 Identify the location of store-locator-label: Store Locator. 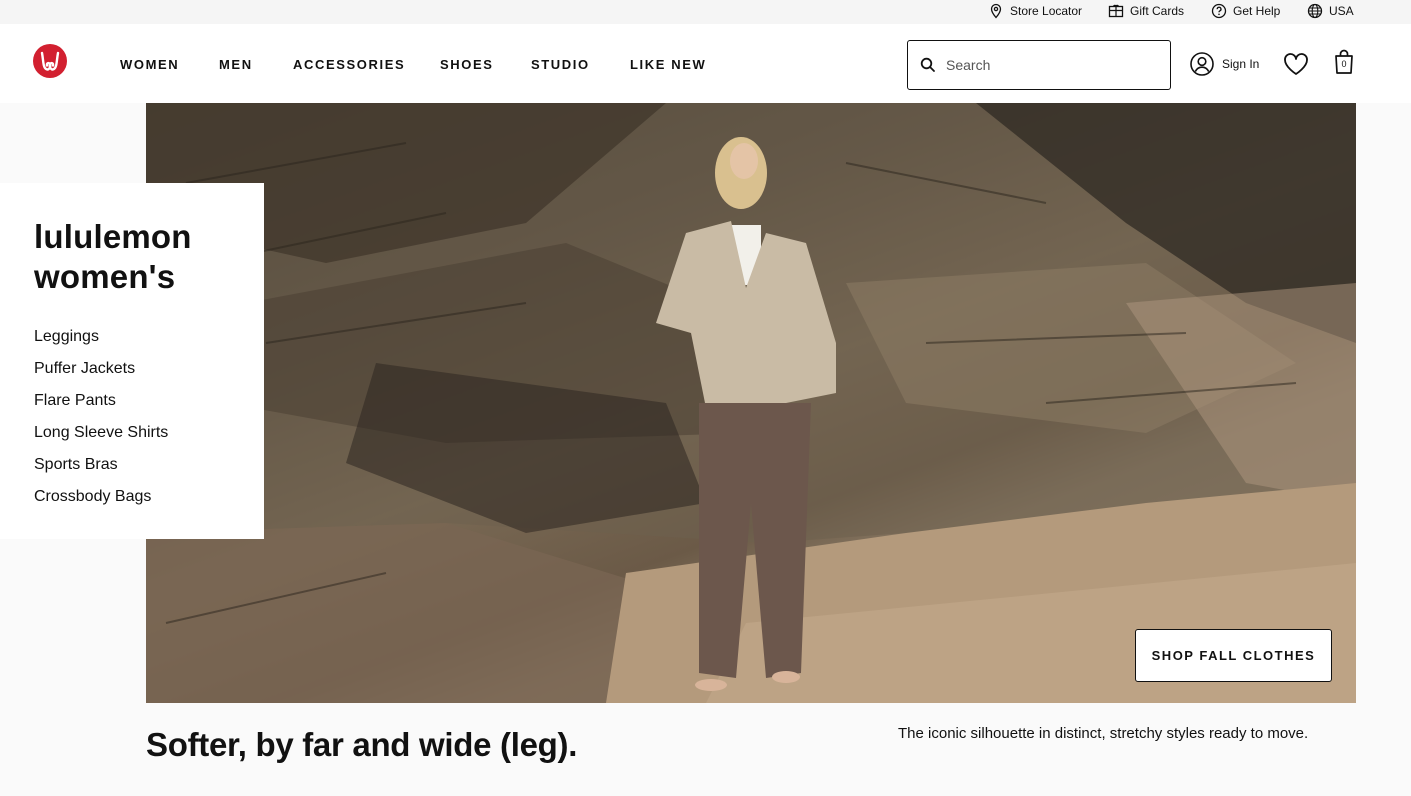
(1046, 11).